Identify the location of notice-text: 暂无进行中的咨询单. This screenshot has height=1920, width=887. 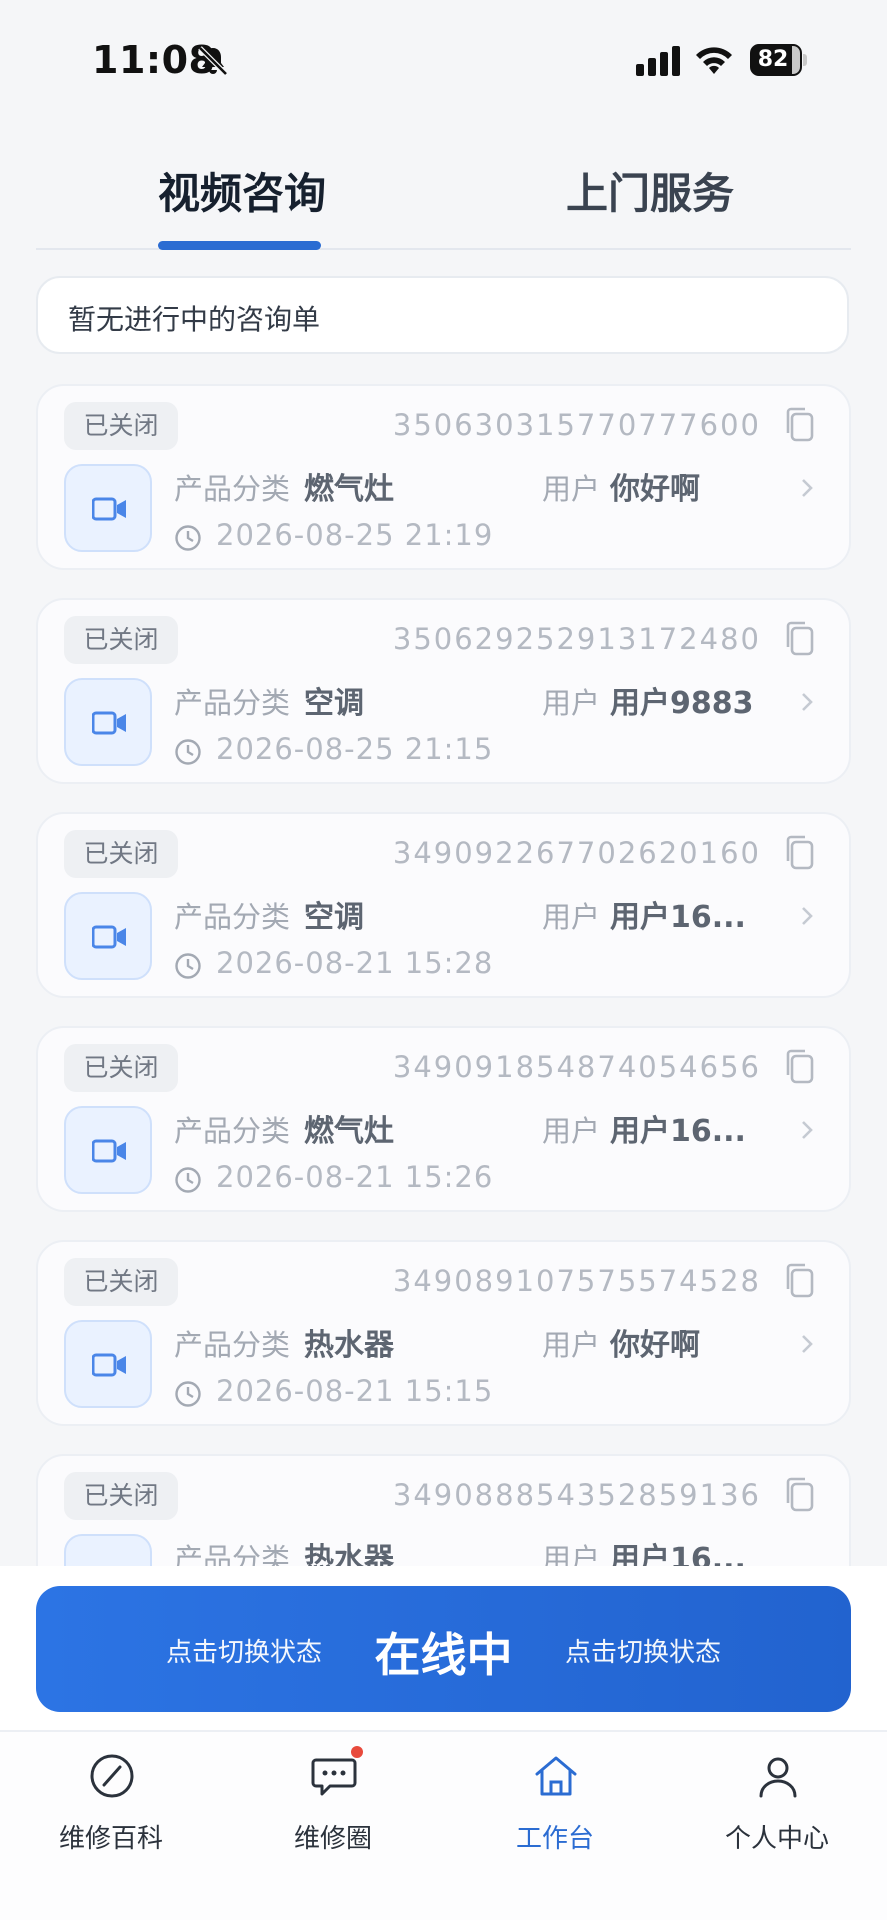
(194, 319).